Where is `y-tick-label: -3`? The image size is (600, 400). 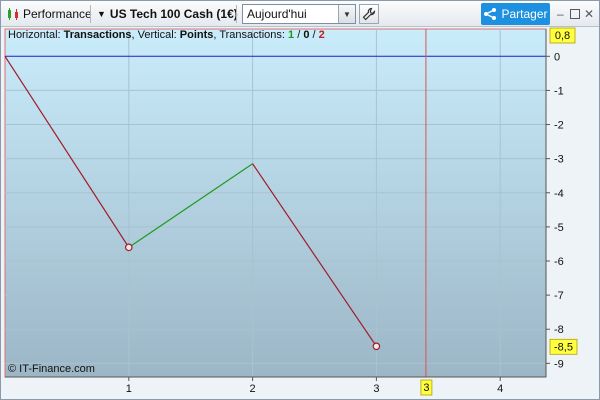 y-tick-label: -3 is located at coordinates (559, 160).